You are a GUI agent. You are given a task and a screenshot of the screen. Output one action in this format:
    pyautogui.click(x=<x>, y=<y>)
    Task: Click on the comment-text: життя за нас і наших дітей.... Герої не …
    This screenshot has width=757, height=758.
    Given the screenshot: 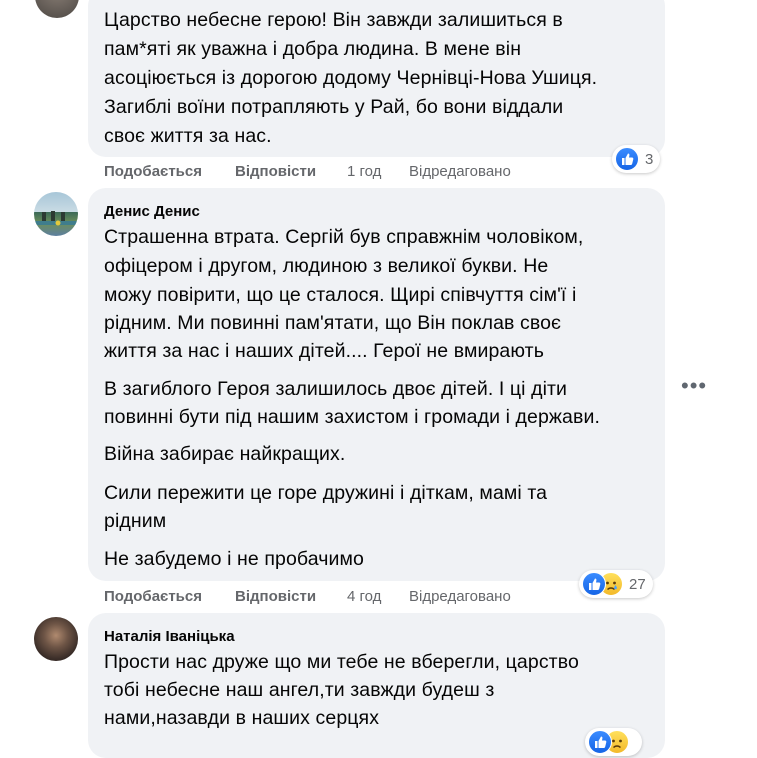 What is the action you would take?
    pyautogui.click(x=324, y=351)
    